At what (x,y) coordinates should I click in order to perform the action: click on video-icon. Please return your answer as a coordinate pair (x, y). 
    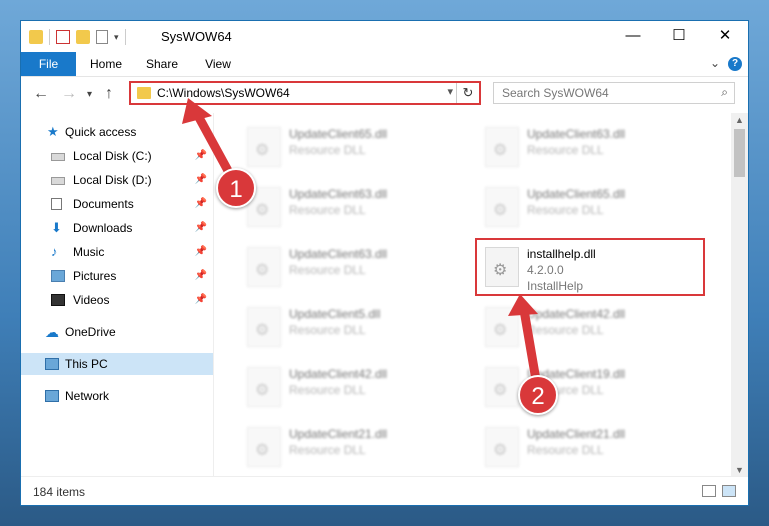
    Looking at the image, I should click on (58, 300).